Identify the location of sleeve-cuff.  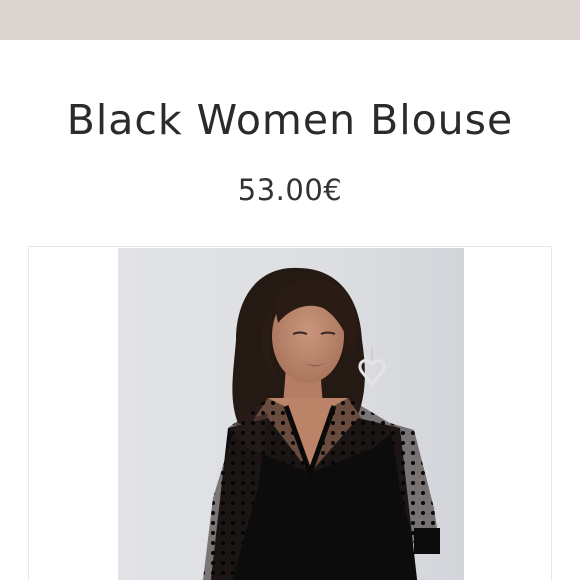
(427, 541).